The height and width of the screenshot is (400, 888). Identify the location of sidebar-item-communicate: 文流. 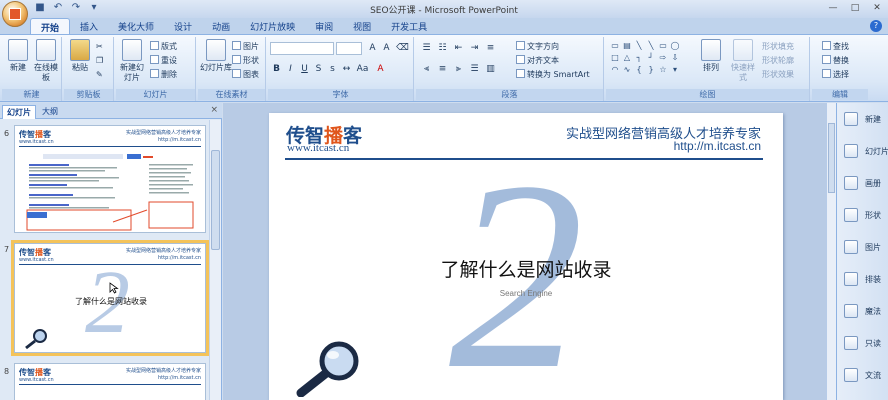
(864, 376).